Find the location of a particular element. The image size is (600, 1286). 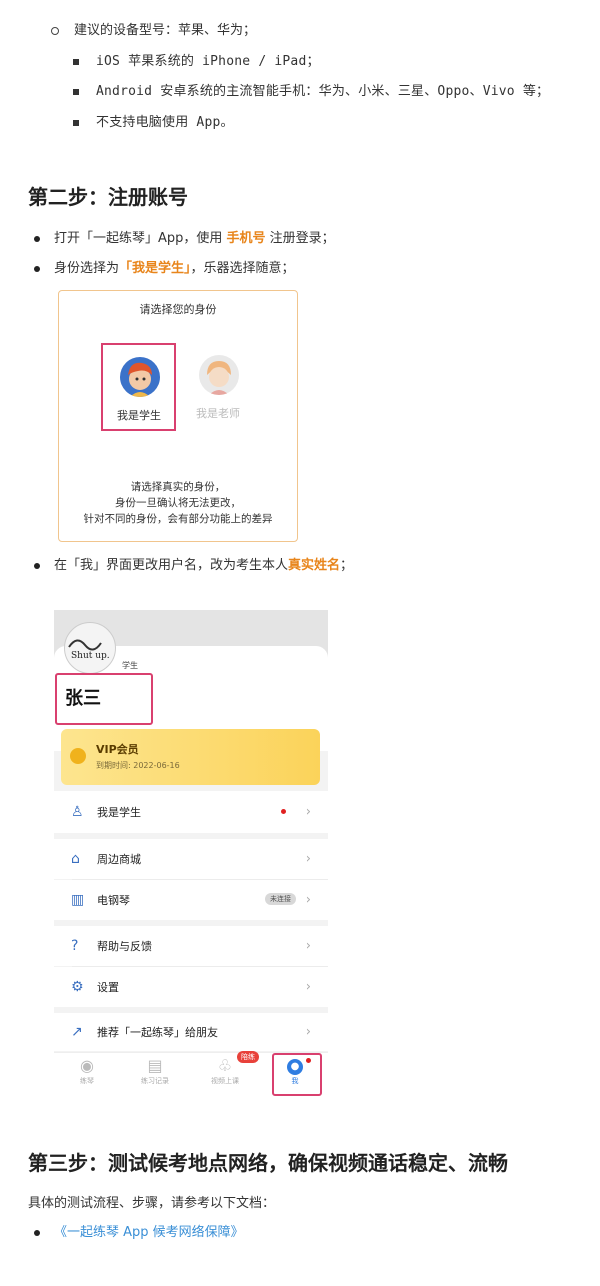

student-option: 我是学生 is located at coordinates (138, 387).